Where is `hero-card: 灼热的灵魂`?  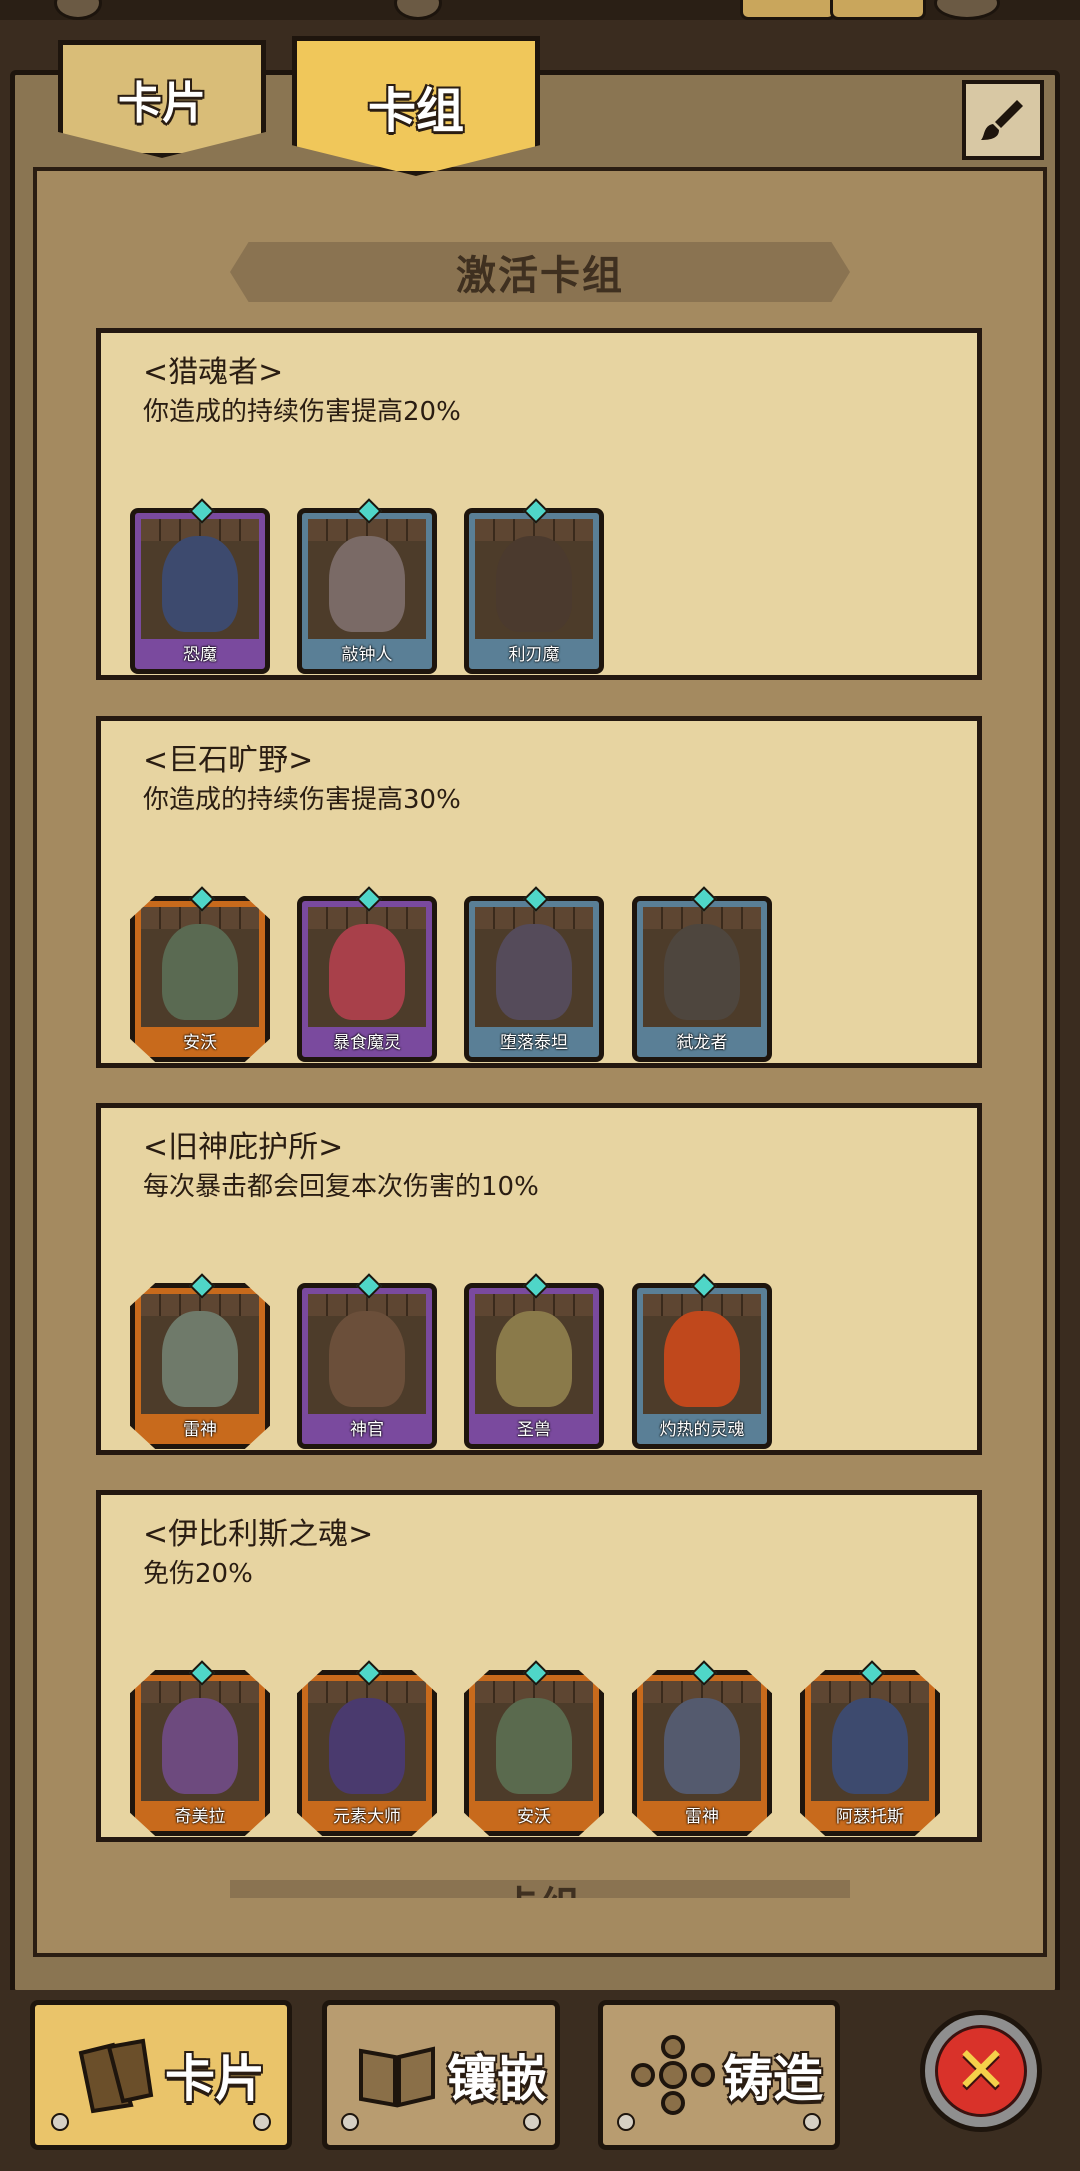
hero-card: 灼热的灵魂 is located at coordinates (702, 1366).